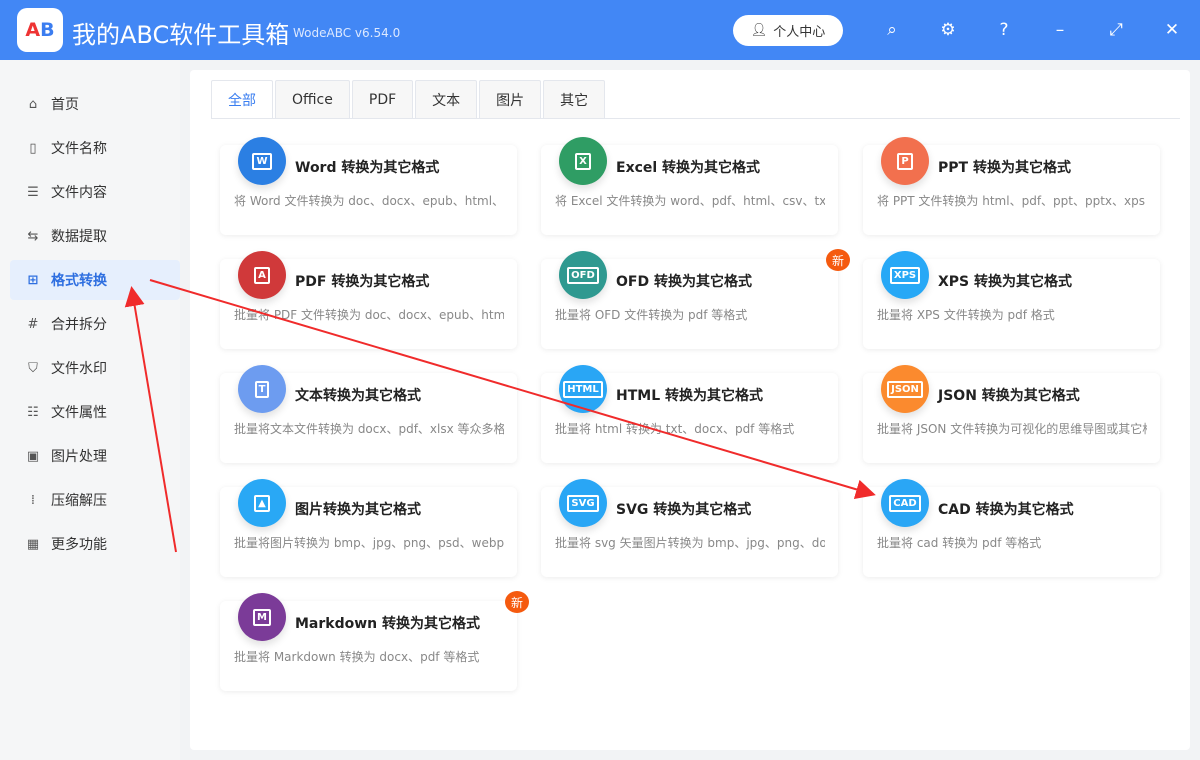  Describe the element at coordinates (357, 657) in the screenshot. I see `card-description: 批量将 Markdown 转换为 docx、pdf 等格式` at that location.